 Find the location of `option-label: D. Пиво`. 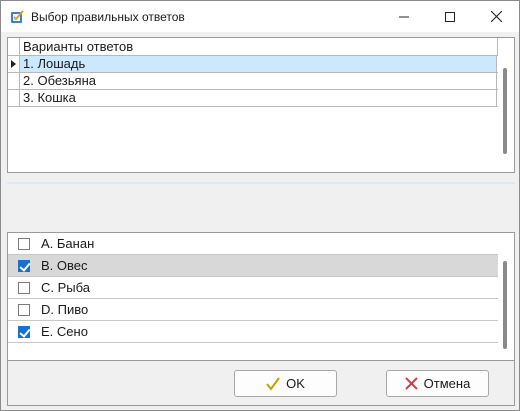

option-label: D. Пиво is located at coordinates (65, 309).